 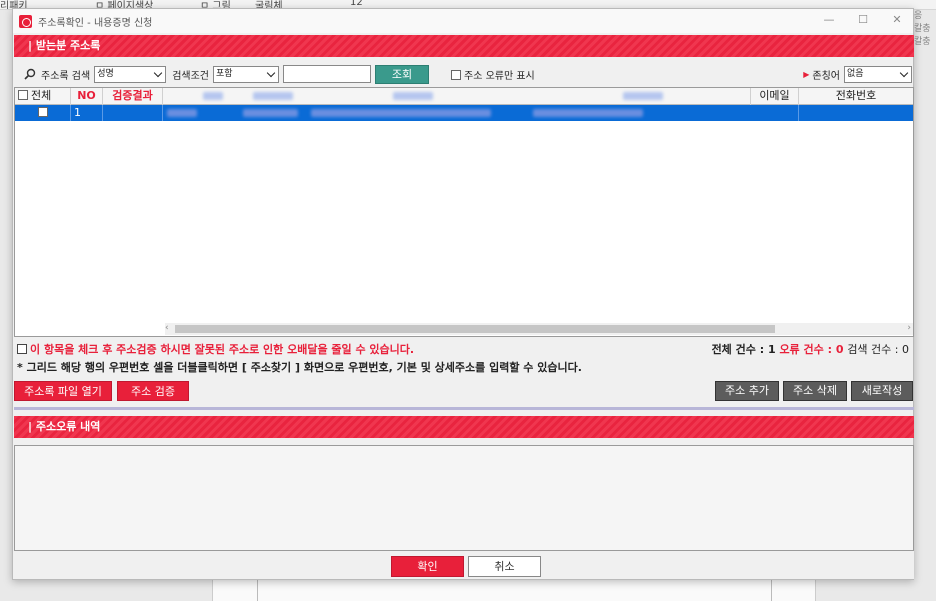 What do you see at coordinates (775, 113) in the screenshot?
I see `row-email` at bounding box center [775, 113].